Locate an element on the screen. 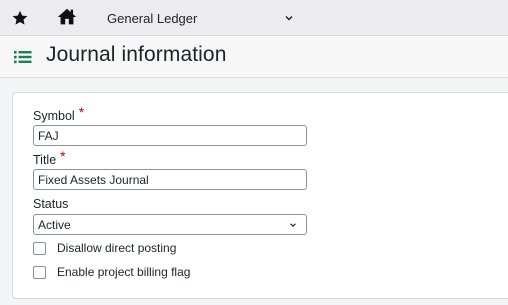 The height and width of the screenshot is (305, 508). status-label: Status is located at coordinates (51, 204).